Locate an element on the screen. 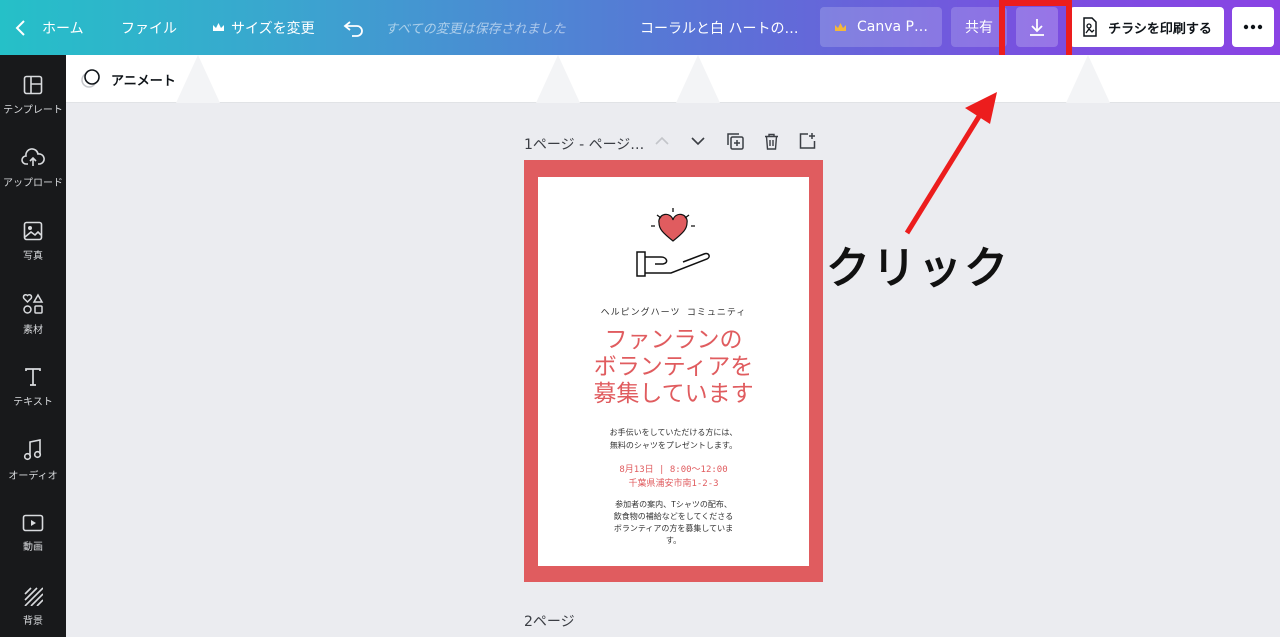 The height and width of the screenshot is (637, 1280). home-button: ホーム is located at coordinates (49, 27).